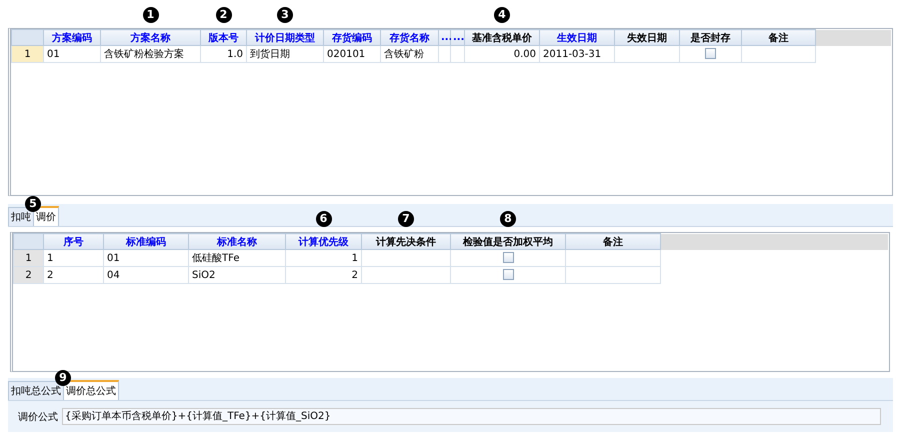 This screenshot has height=438, width=900. Describe the element at coordinates (29, 275) in the screenshot. I see `row-number: 2` at that location.